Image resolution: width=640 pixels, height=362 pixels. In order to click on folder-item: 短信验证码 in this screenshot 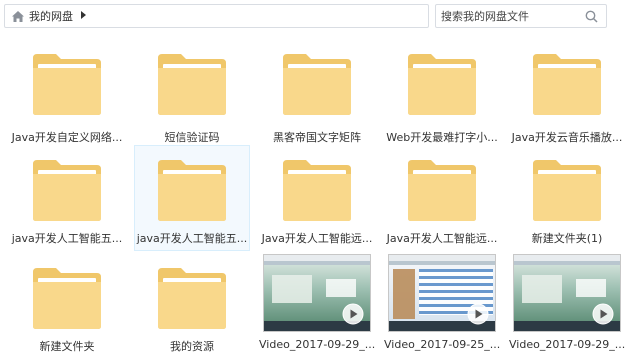, I will do `click(192, 92)`.